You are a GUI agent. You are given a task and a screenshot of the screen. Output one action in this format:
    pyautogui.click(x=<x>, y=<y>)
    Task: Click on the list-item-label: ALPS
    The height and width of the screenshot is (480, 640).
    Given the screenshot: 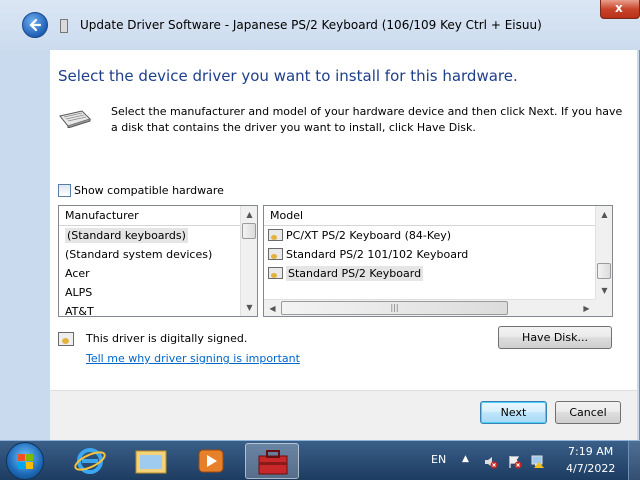 What is the action you would take?
    pyautogui.click(x=79, y=292)
    